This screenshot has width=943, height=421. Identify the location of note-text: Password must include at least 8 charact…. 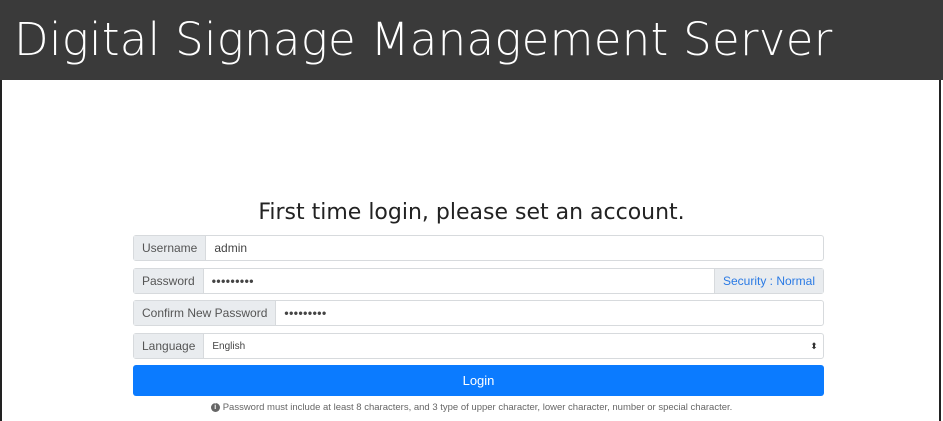
(477, 407).